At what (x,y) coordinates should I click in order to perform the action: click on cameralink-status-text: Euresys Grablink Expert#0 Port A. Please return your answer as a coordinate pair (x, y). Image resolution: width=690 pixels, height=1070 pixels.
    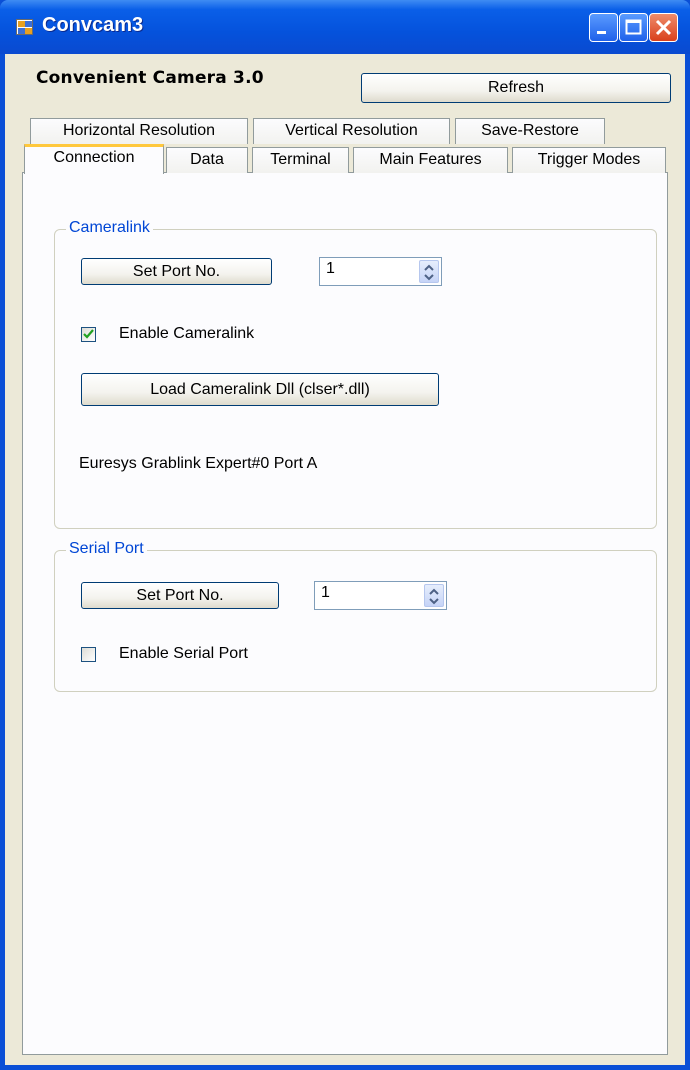
    Looking at the image, I should click on (198, 463).